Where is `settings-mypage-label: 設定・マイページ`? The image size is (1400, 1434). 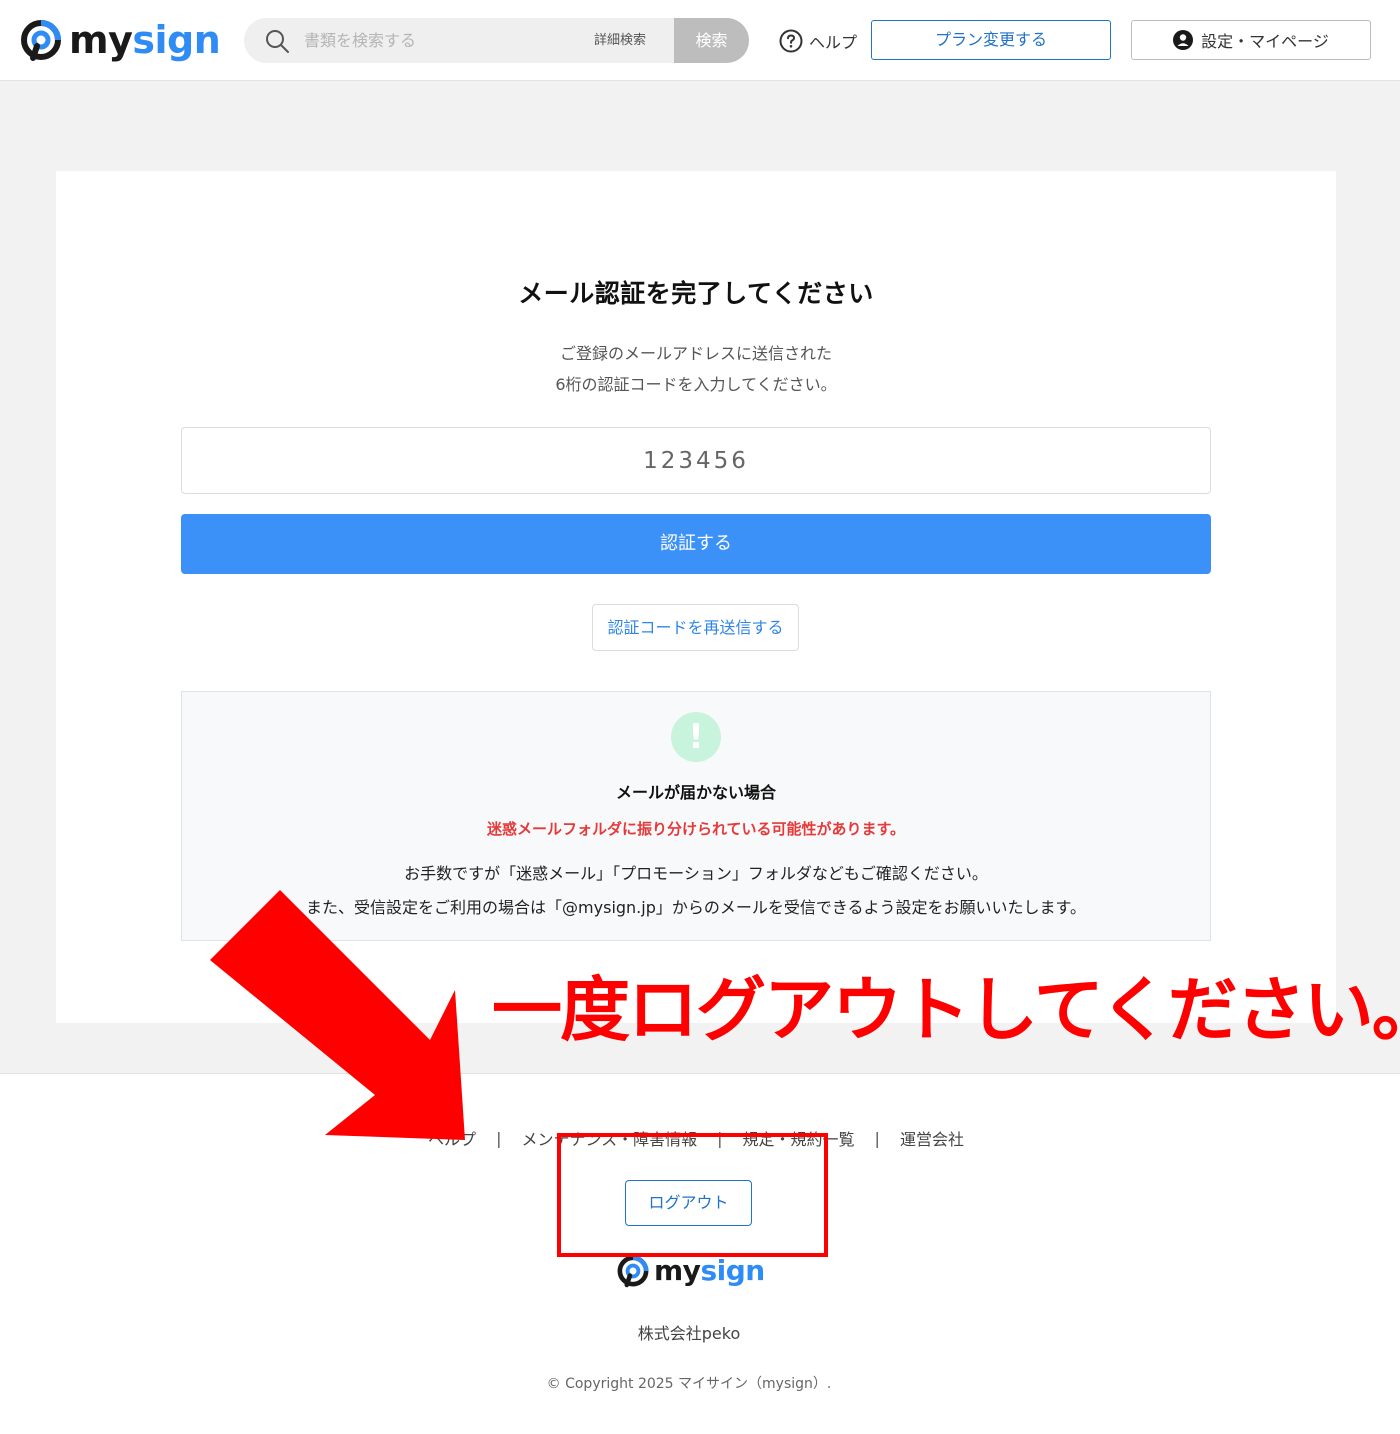
settings-mypage-label: 設定・マイページ is located at coordinates (1265, 41).